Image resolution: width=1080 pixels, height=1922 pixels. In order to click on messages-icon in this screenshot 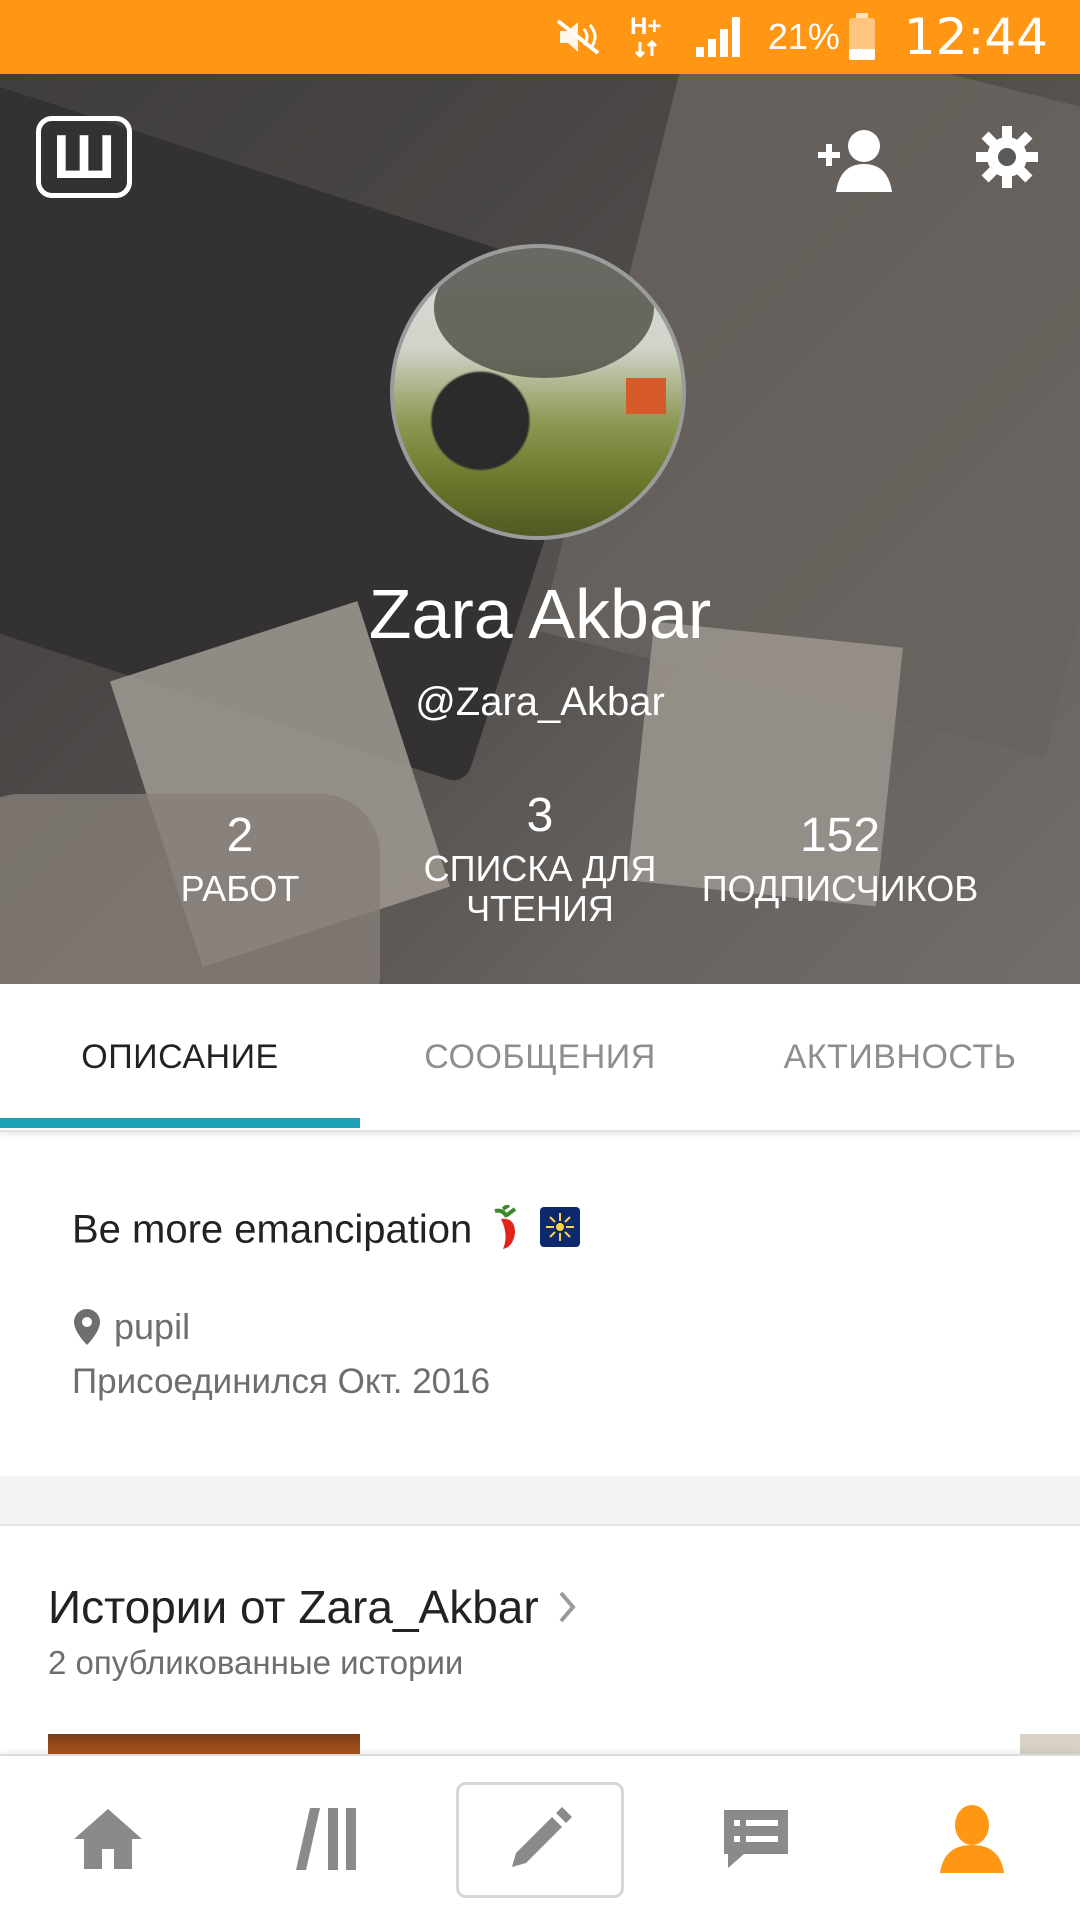, I will do `click(756, 1839)`.